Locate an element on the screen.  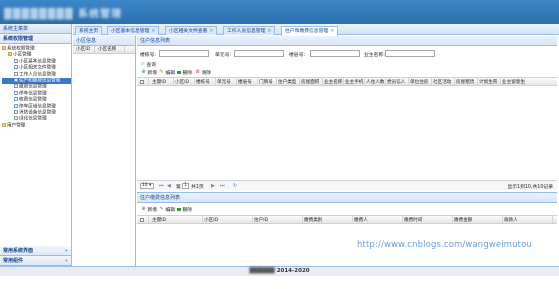
floor-label: 楼层号: is located at coordinates (297, 55).